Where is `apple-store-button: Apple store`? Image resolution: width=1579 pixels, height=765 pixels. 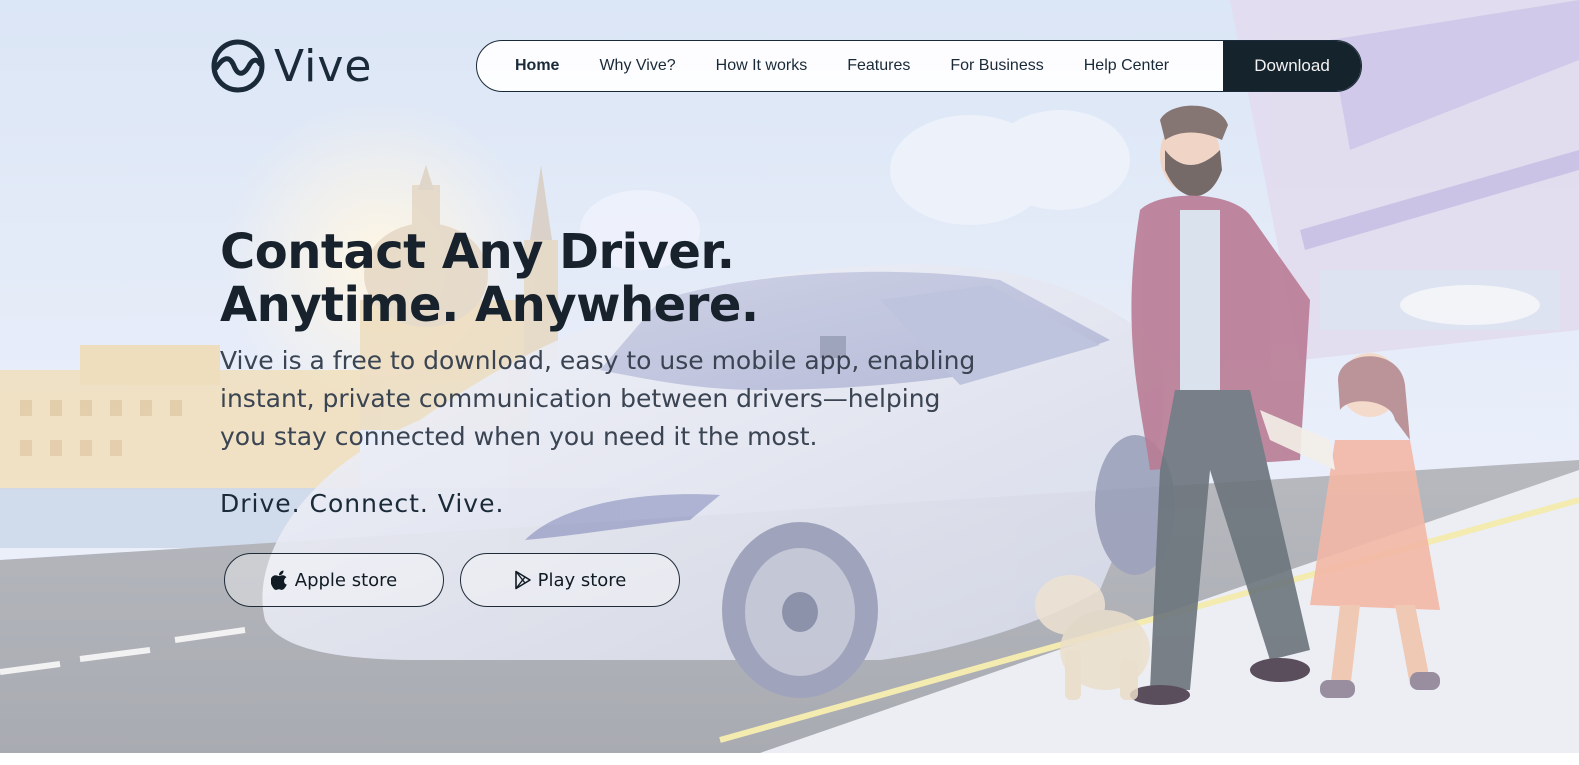 apple-store-button: Apple store is located at coordinates (334, 580).